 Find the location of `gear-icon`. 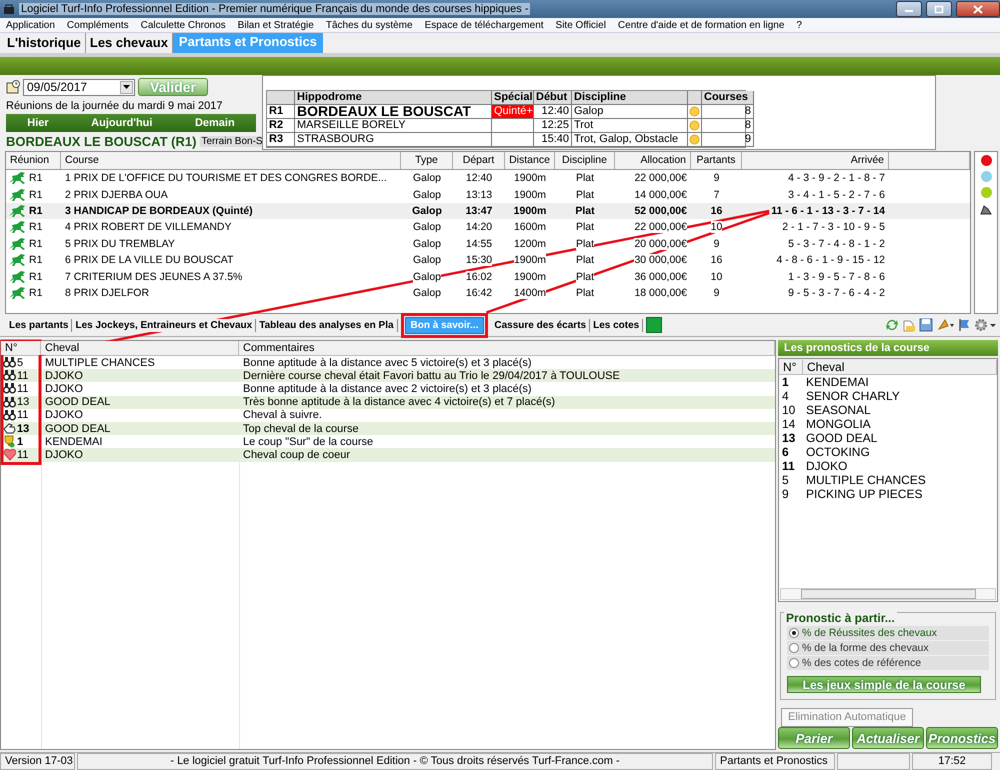

gear-icon is located at coordinates (985, 325).